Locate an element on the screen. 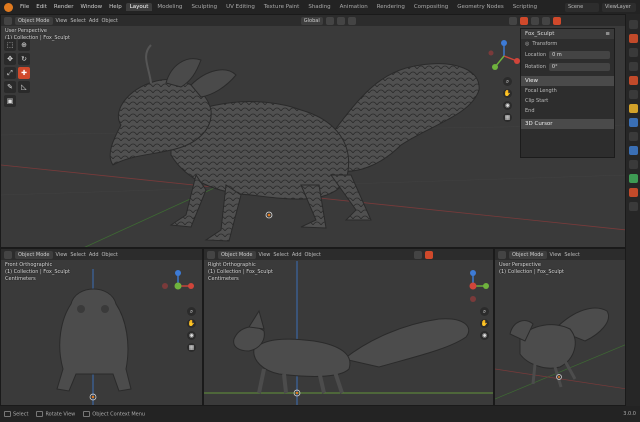 Image resolution: width=640 pixels, height=422 pixels. scene-props-icon is located at coordinates (633, 80).